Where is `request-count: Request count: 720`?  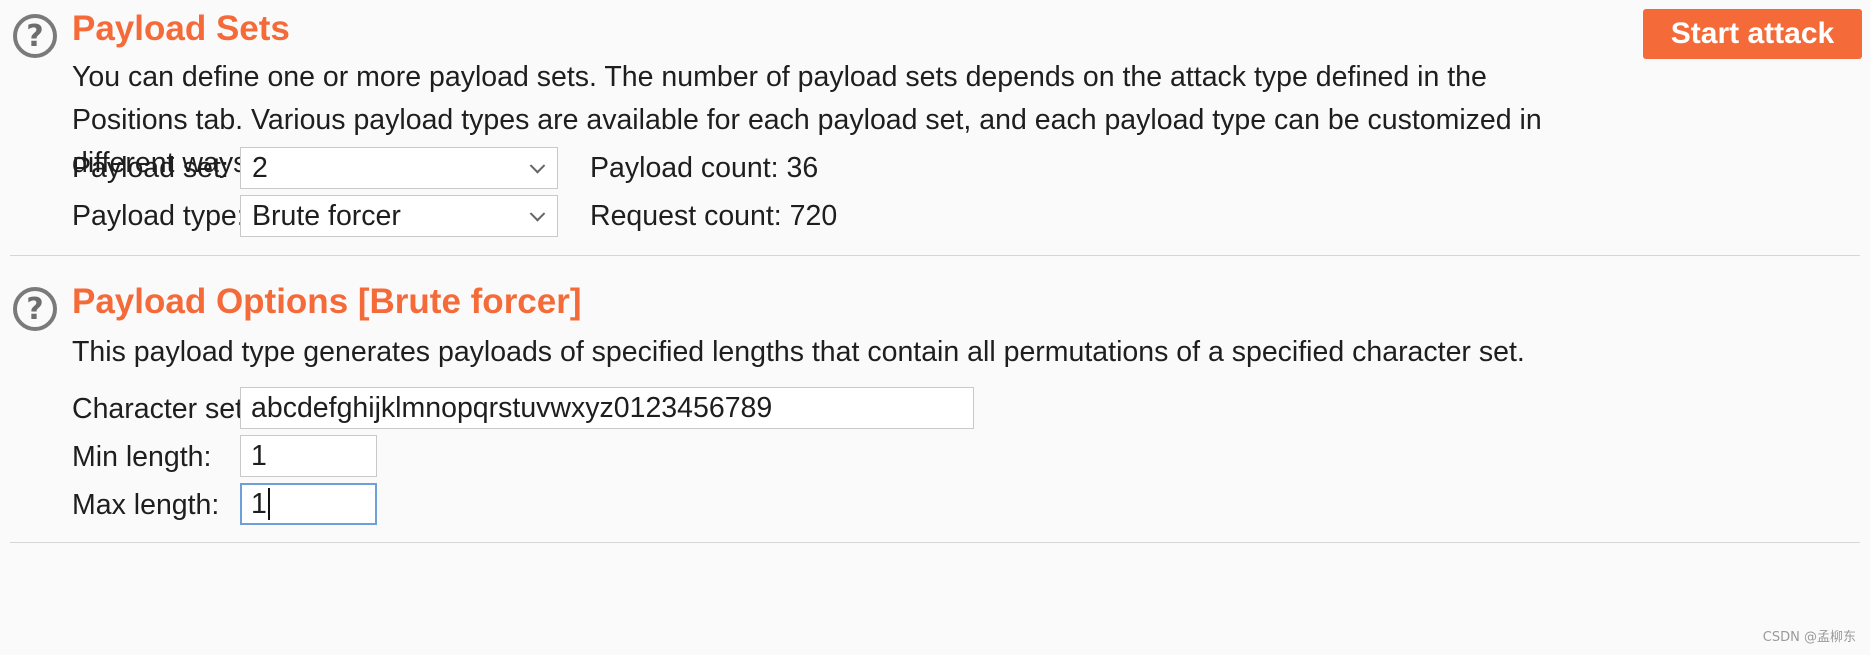
request-count: Request count: 720 is located at coordinates (714, 216).